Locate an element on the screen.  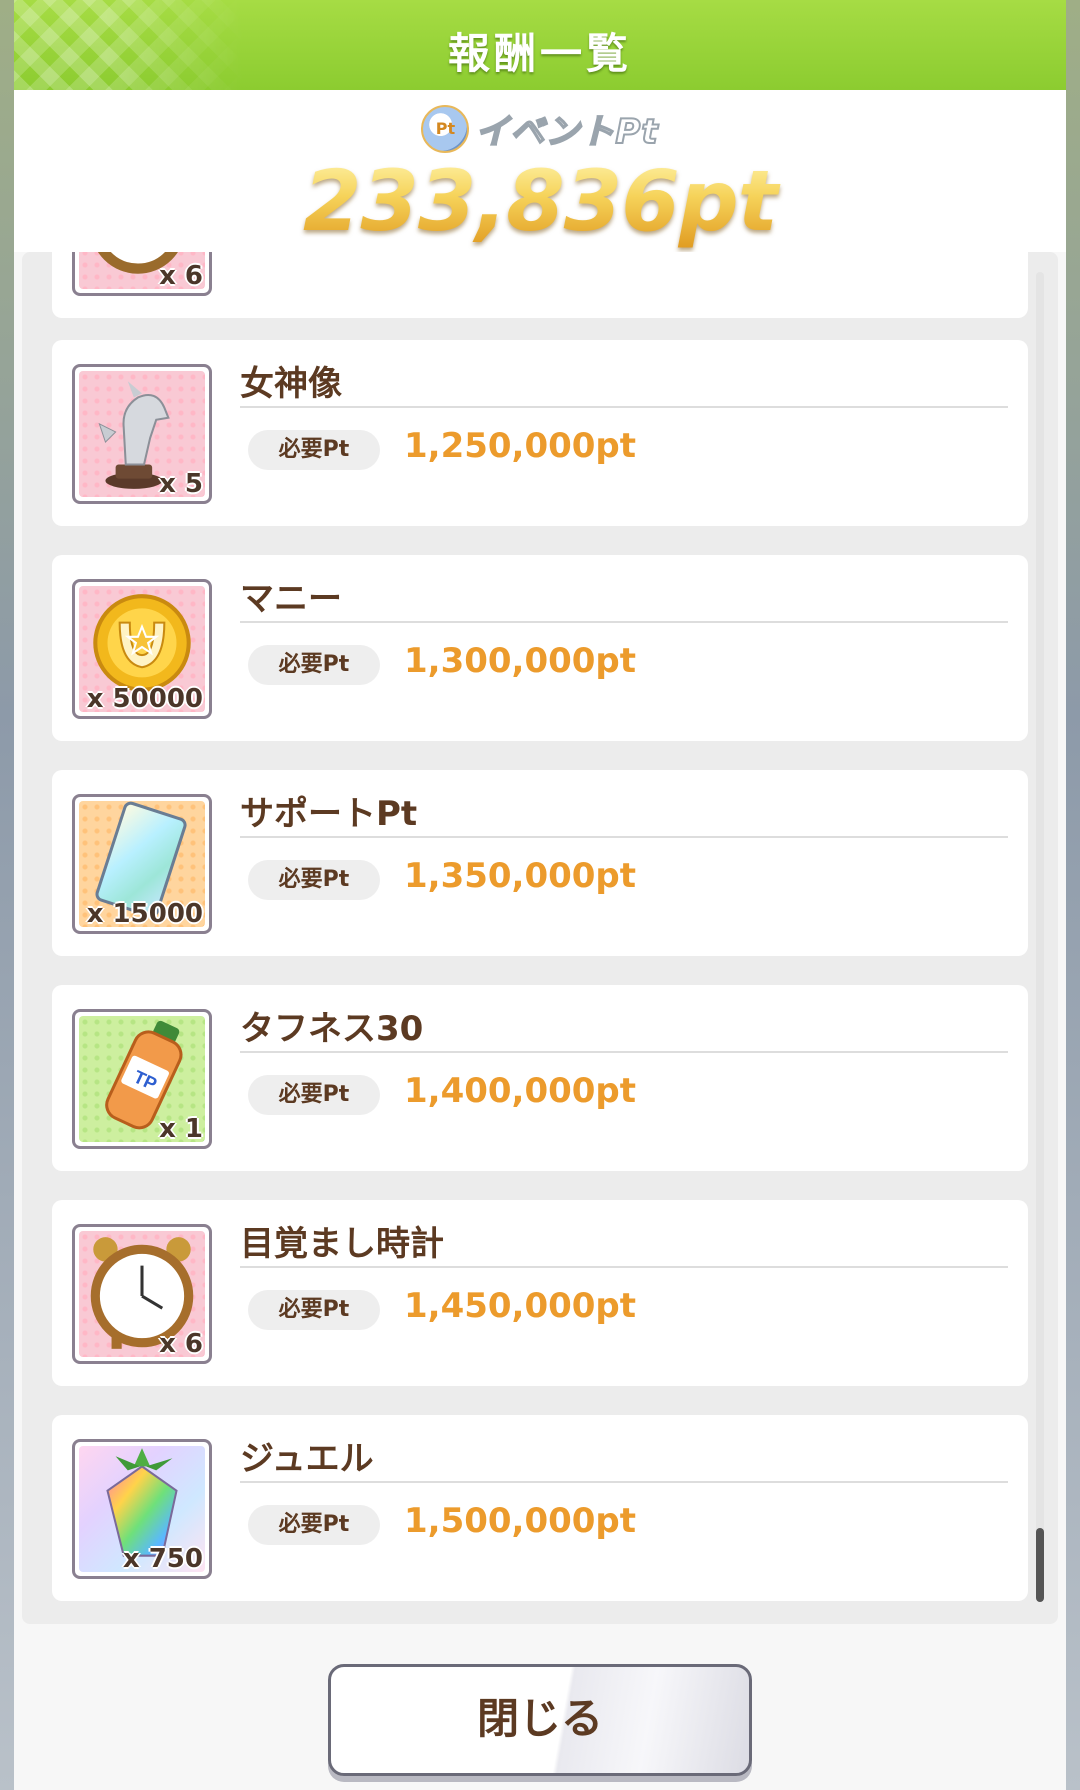
reward-card: x 5 女神像 必要Pt 1,250,000pt is located at coordinates (540, 433).